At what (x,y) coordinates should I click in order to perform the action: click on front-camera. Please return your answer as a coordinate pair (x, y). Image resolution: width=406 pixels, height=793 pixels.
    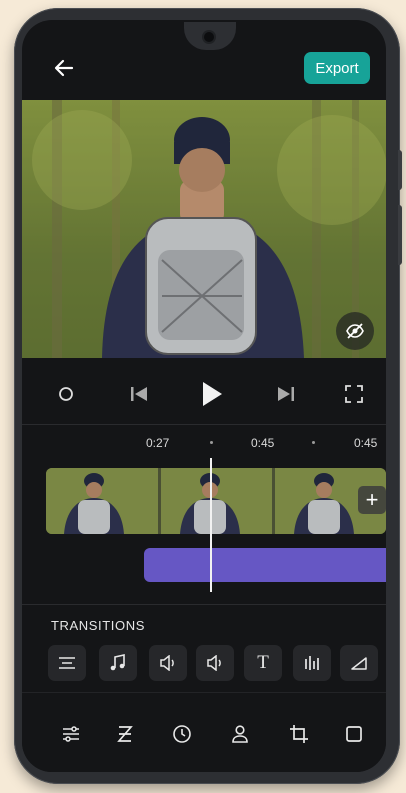
    Looking at the image, I should click on (209, 37).